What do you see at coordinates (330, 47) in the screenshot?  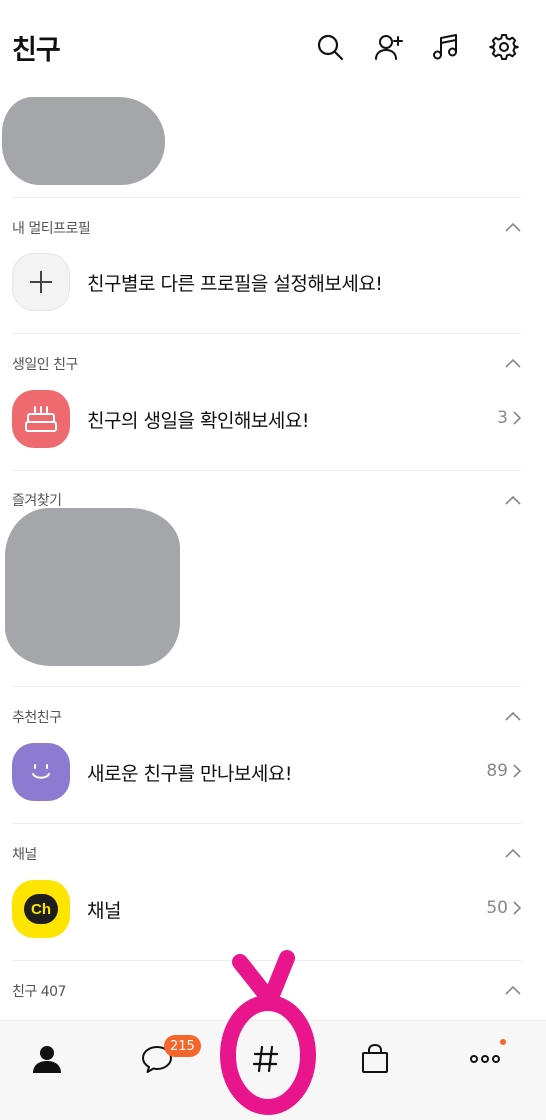 I see `search-icon` at bounding box center [330, 47].